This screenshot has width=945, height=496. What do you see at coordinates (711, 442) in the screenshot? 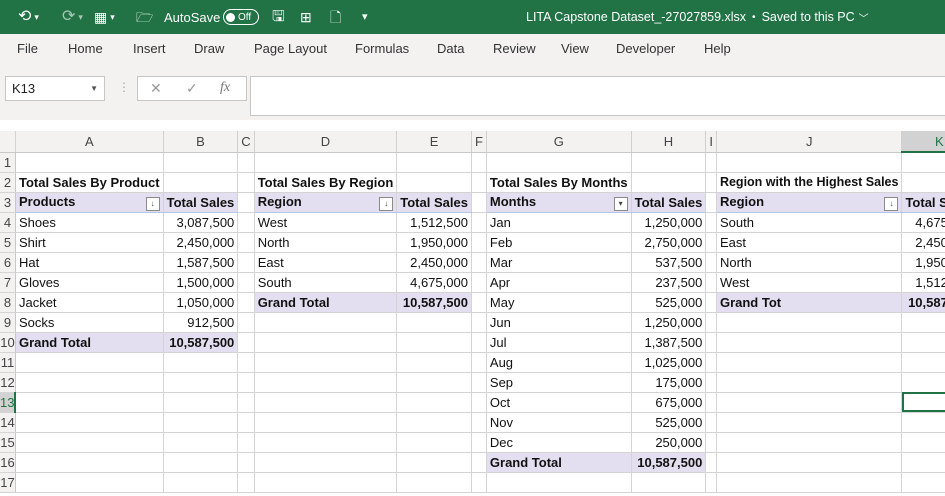
I see `cell-i15` at bounding box center [711, 442].